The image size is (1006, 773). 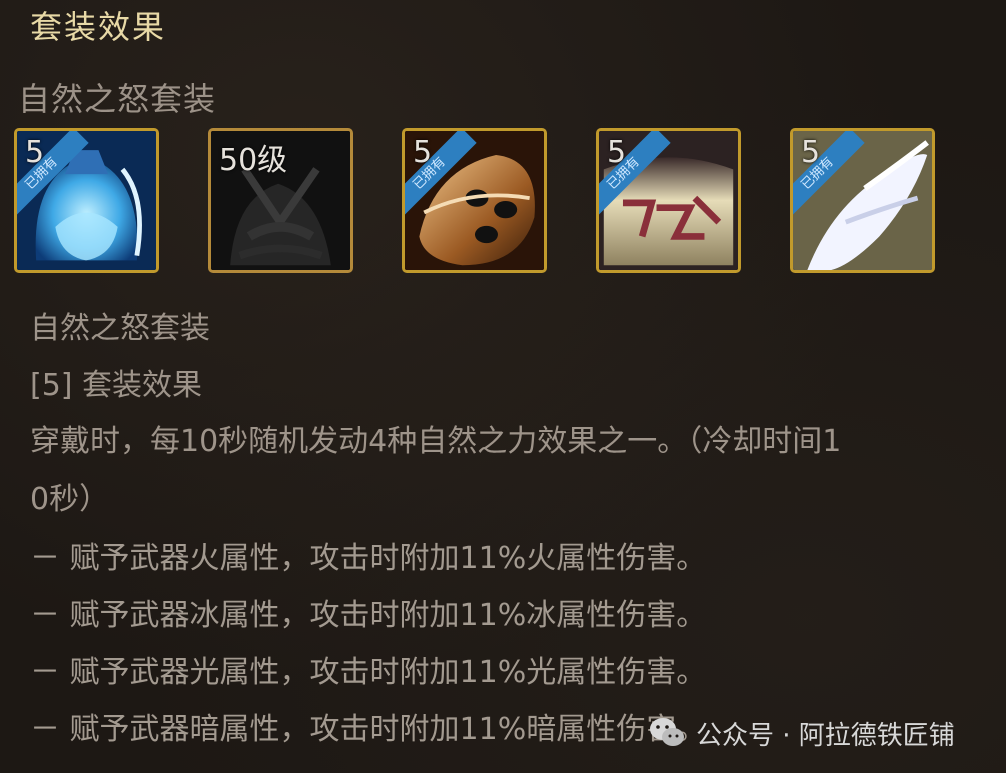 What do you see at coordinates (253, 160) in the screenshot?
I see `level-tag: 50级` at bounding box center [253, 160].